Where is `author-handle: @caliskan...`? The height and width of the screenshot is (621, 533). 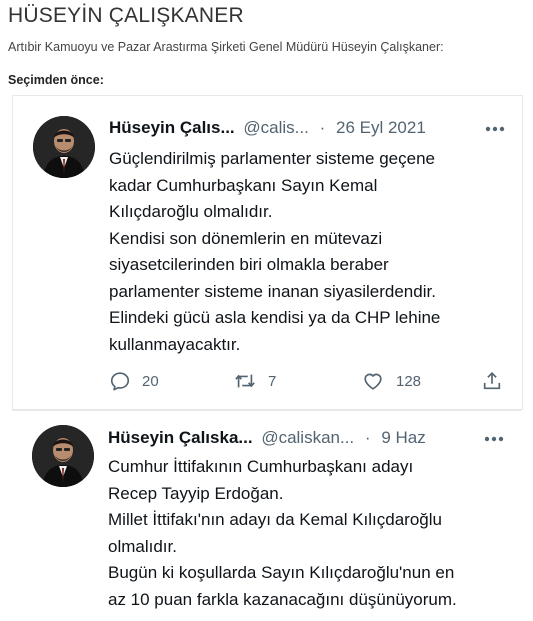
author-handle: @caliskan... is located at coordinates (307, 437).